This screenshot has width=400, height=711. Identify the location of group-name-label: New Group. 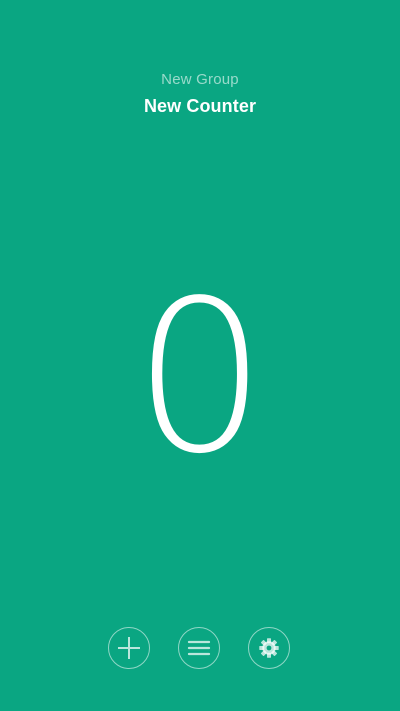
(200, 80).